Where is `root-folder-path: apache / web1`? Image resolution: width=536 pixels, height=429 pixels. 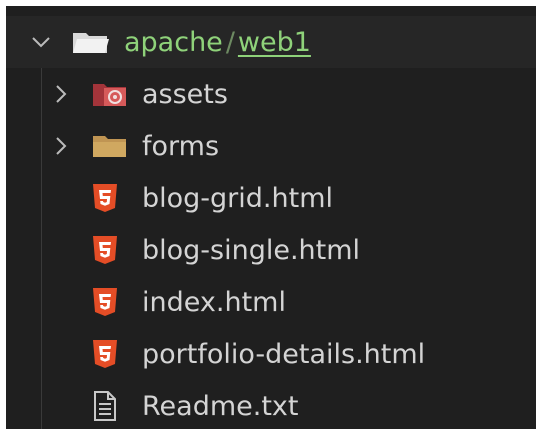 root-folder-path: apache / web1 is located at coordinates (217, 42).